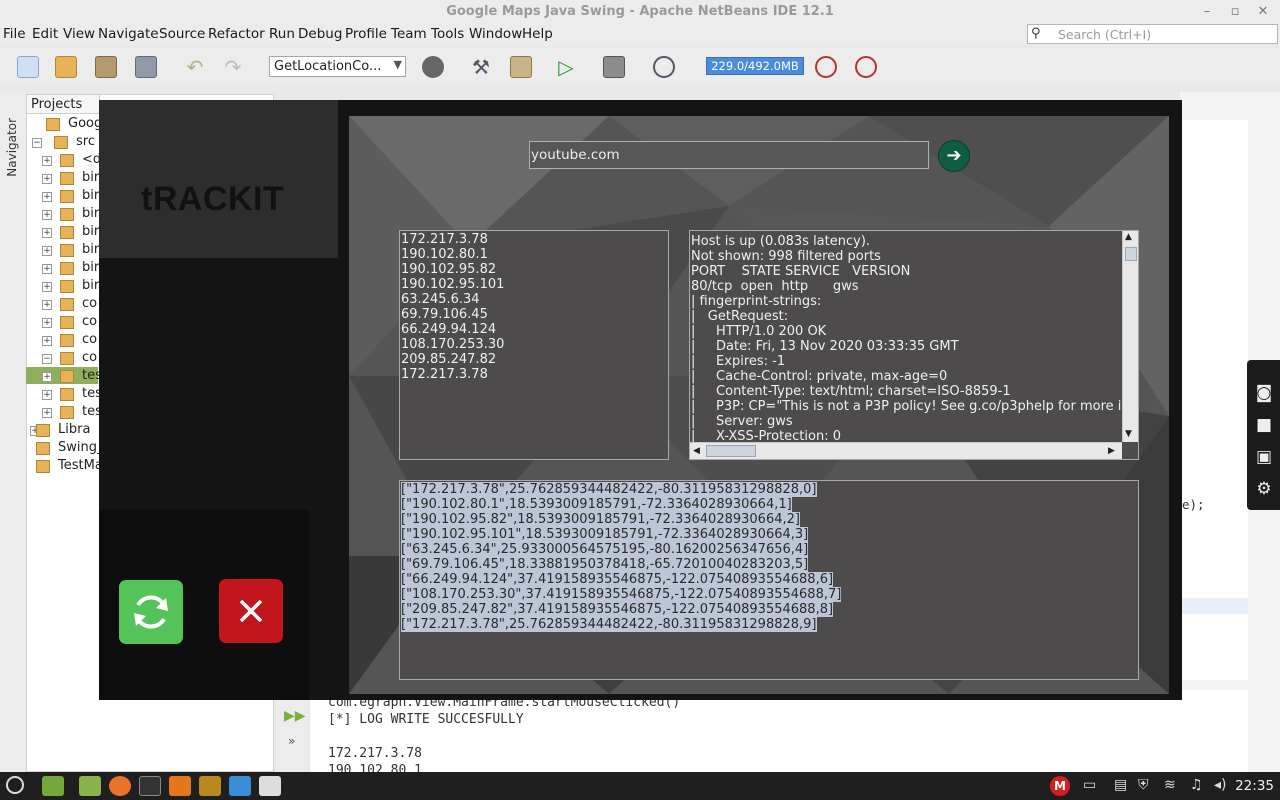 This screenshot has height=800, width=1280. What do you see at coordinates (521, 67) in the screenshot?
I see `clean-build-icon` at bounding box center [521, 67].